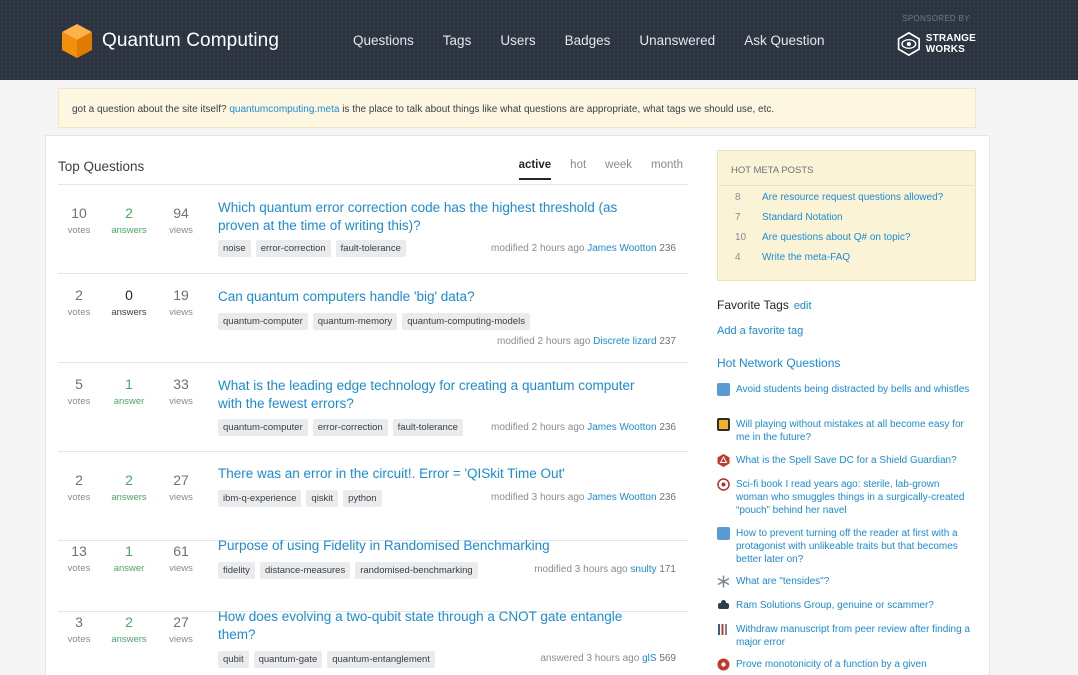 This screenshot has height=675, width=1078. Describe the element at coordinates (753, 305) in the screenshot. I see `favorite-tags-title: Favorite Tags` at that location.